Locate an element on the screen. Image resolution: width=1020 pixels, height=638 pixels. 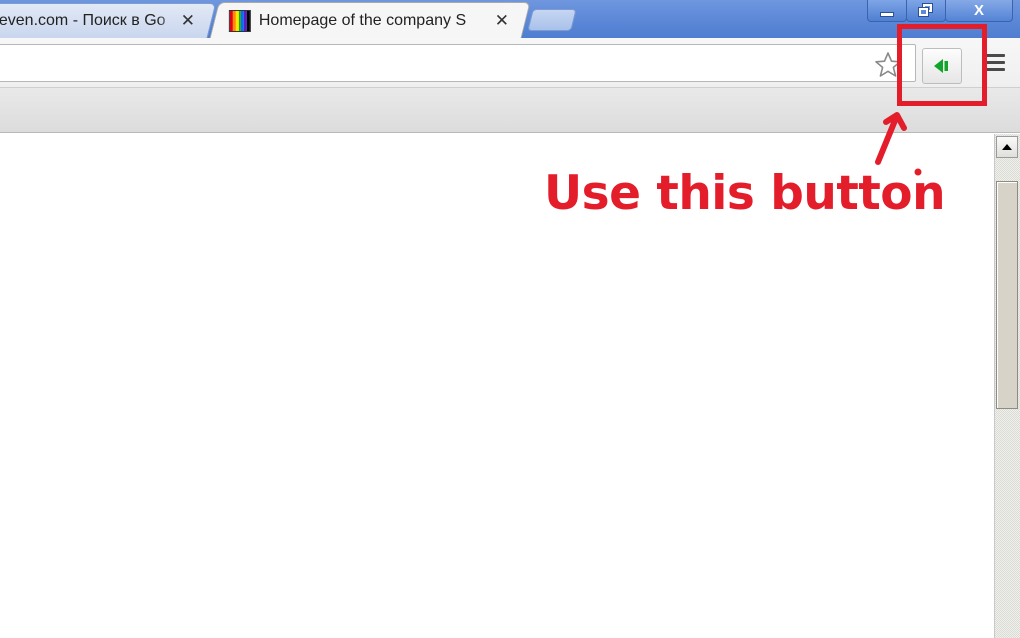
scroll-up-button is located at coordinates (1007, 147).